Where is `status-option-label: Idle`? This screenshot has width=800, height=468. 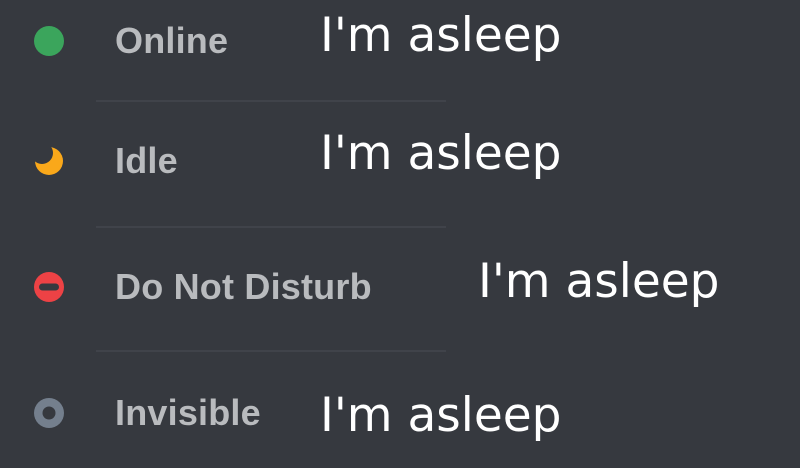 status-option-label: Idle is located at coordinates (146, 160).